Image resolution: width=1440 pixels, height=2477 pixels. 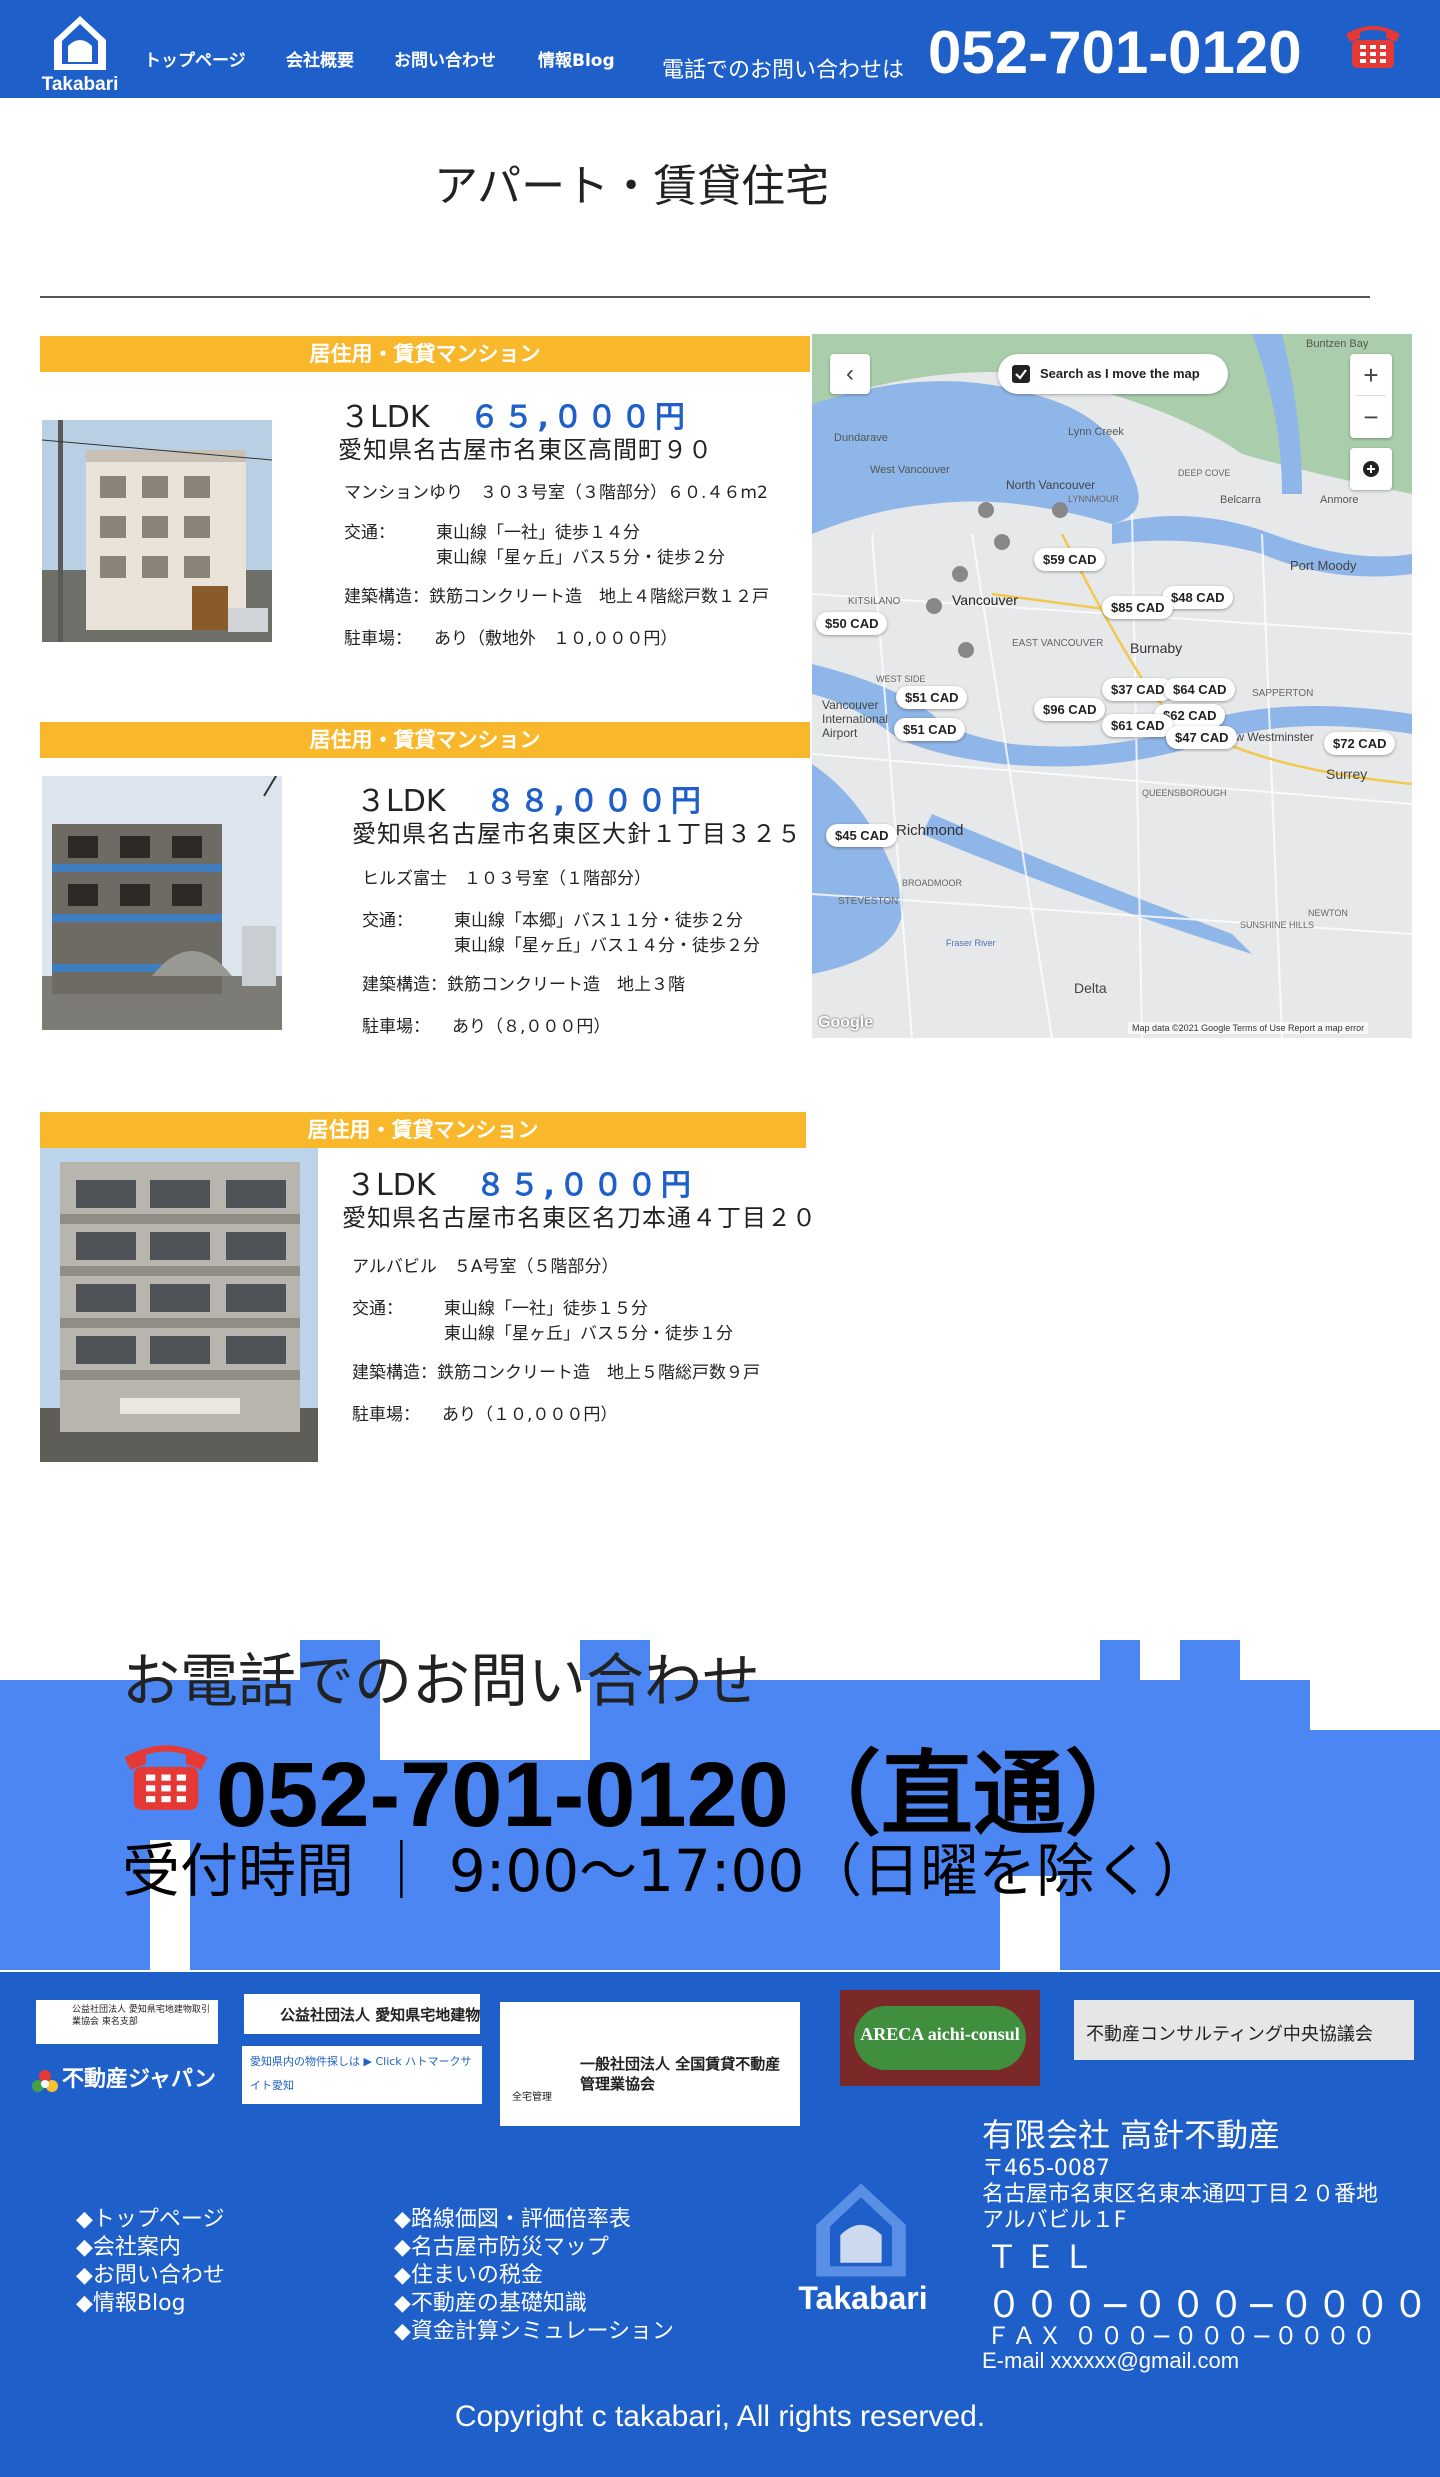 I want to click on listing-access: 交通： 東山線「本郷」バス１１分・徒歩２分 東山線「星ヶ丘」バス１４分・徒歩２分, so click(x=561, y=931).